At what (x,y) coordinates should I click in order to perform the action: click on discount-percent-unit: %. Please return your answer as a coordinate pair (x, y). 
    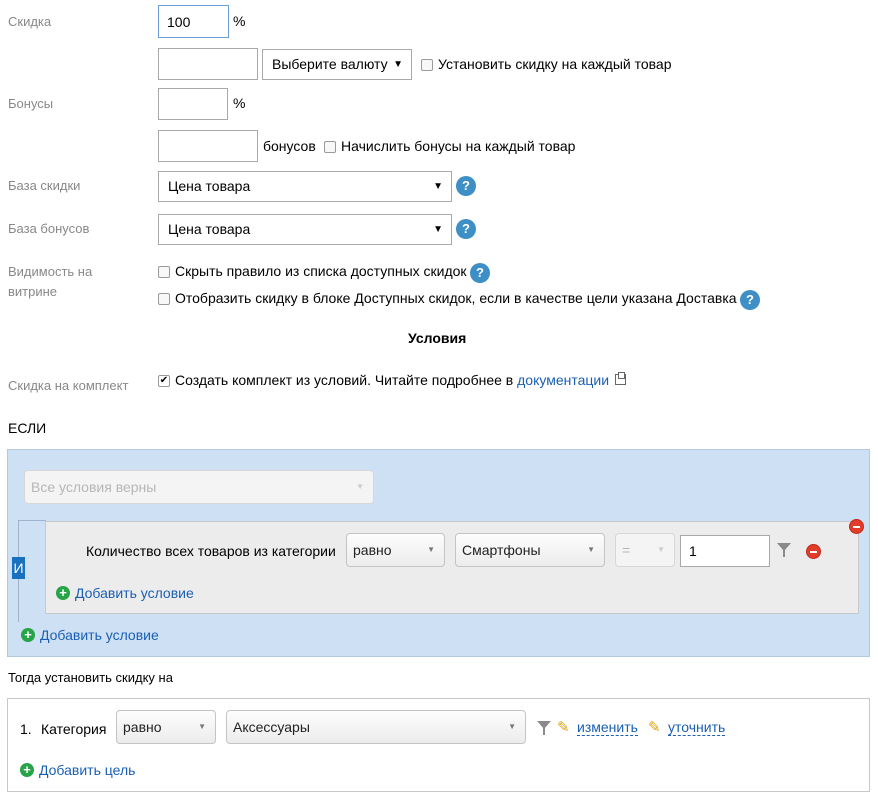
    Looking at the image, I should click on (239, 21).